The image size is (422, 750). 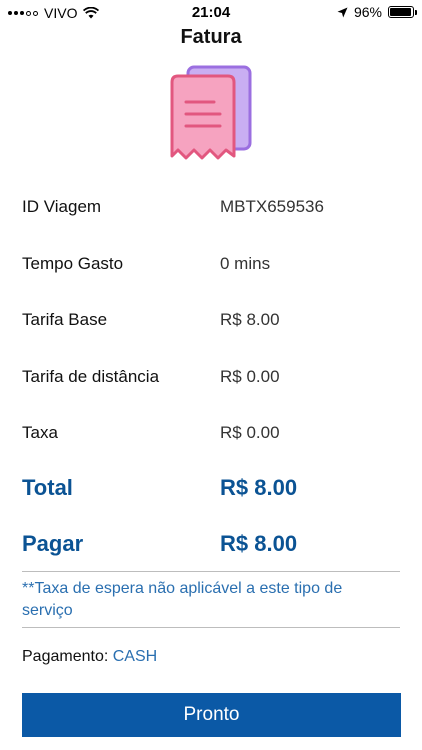 I want to click on done-button: Pronto, so click(x=211, y=715).